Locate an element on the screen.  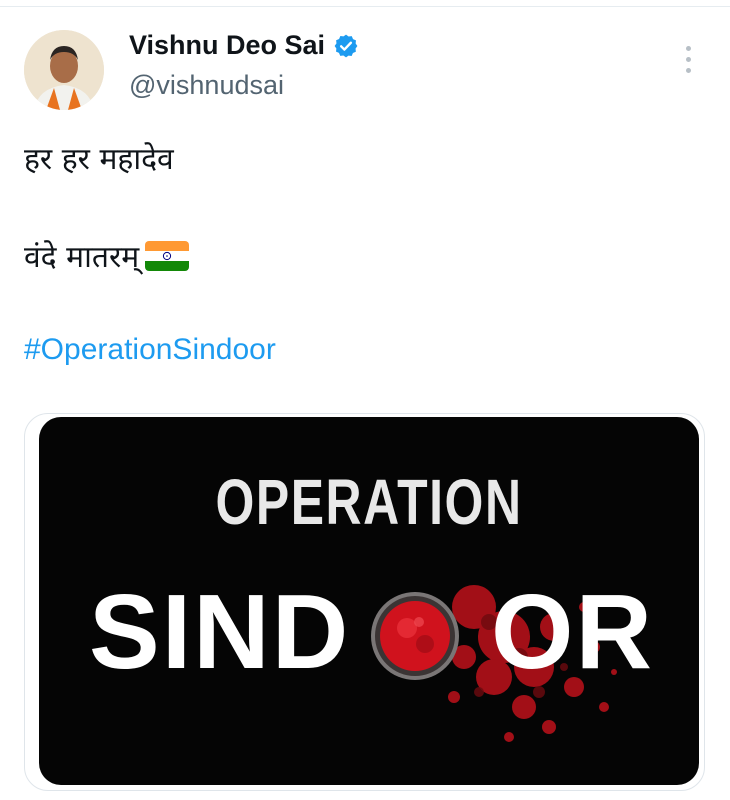
tweet-text-vande-mataram: वंदे मातरम् is located at coordinates (82, 257).